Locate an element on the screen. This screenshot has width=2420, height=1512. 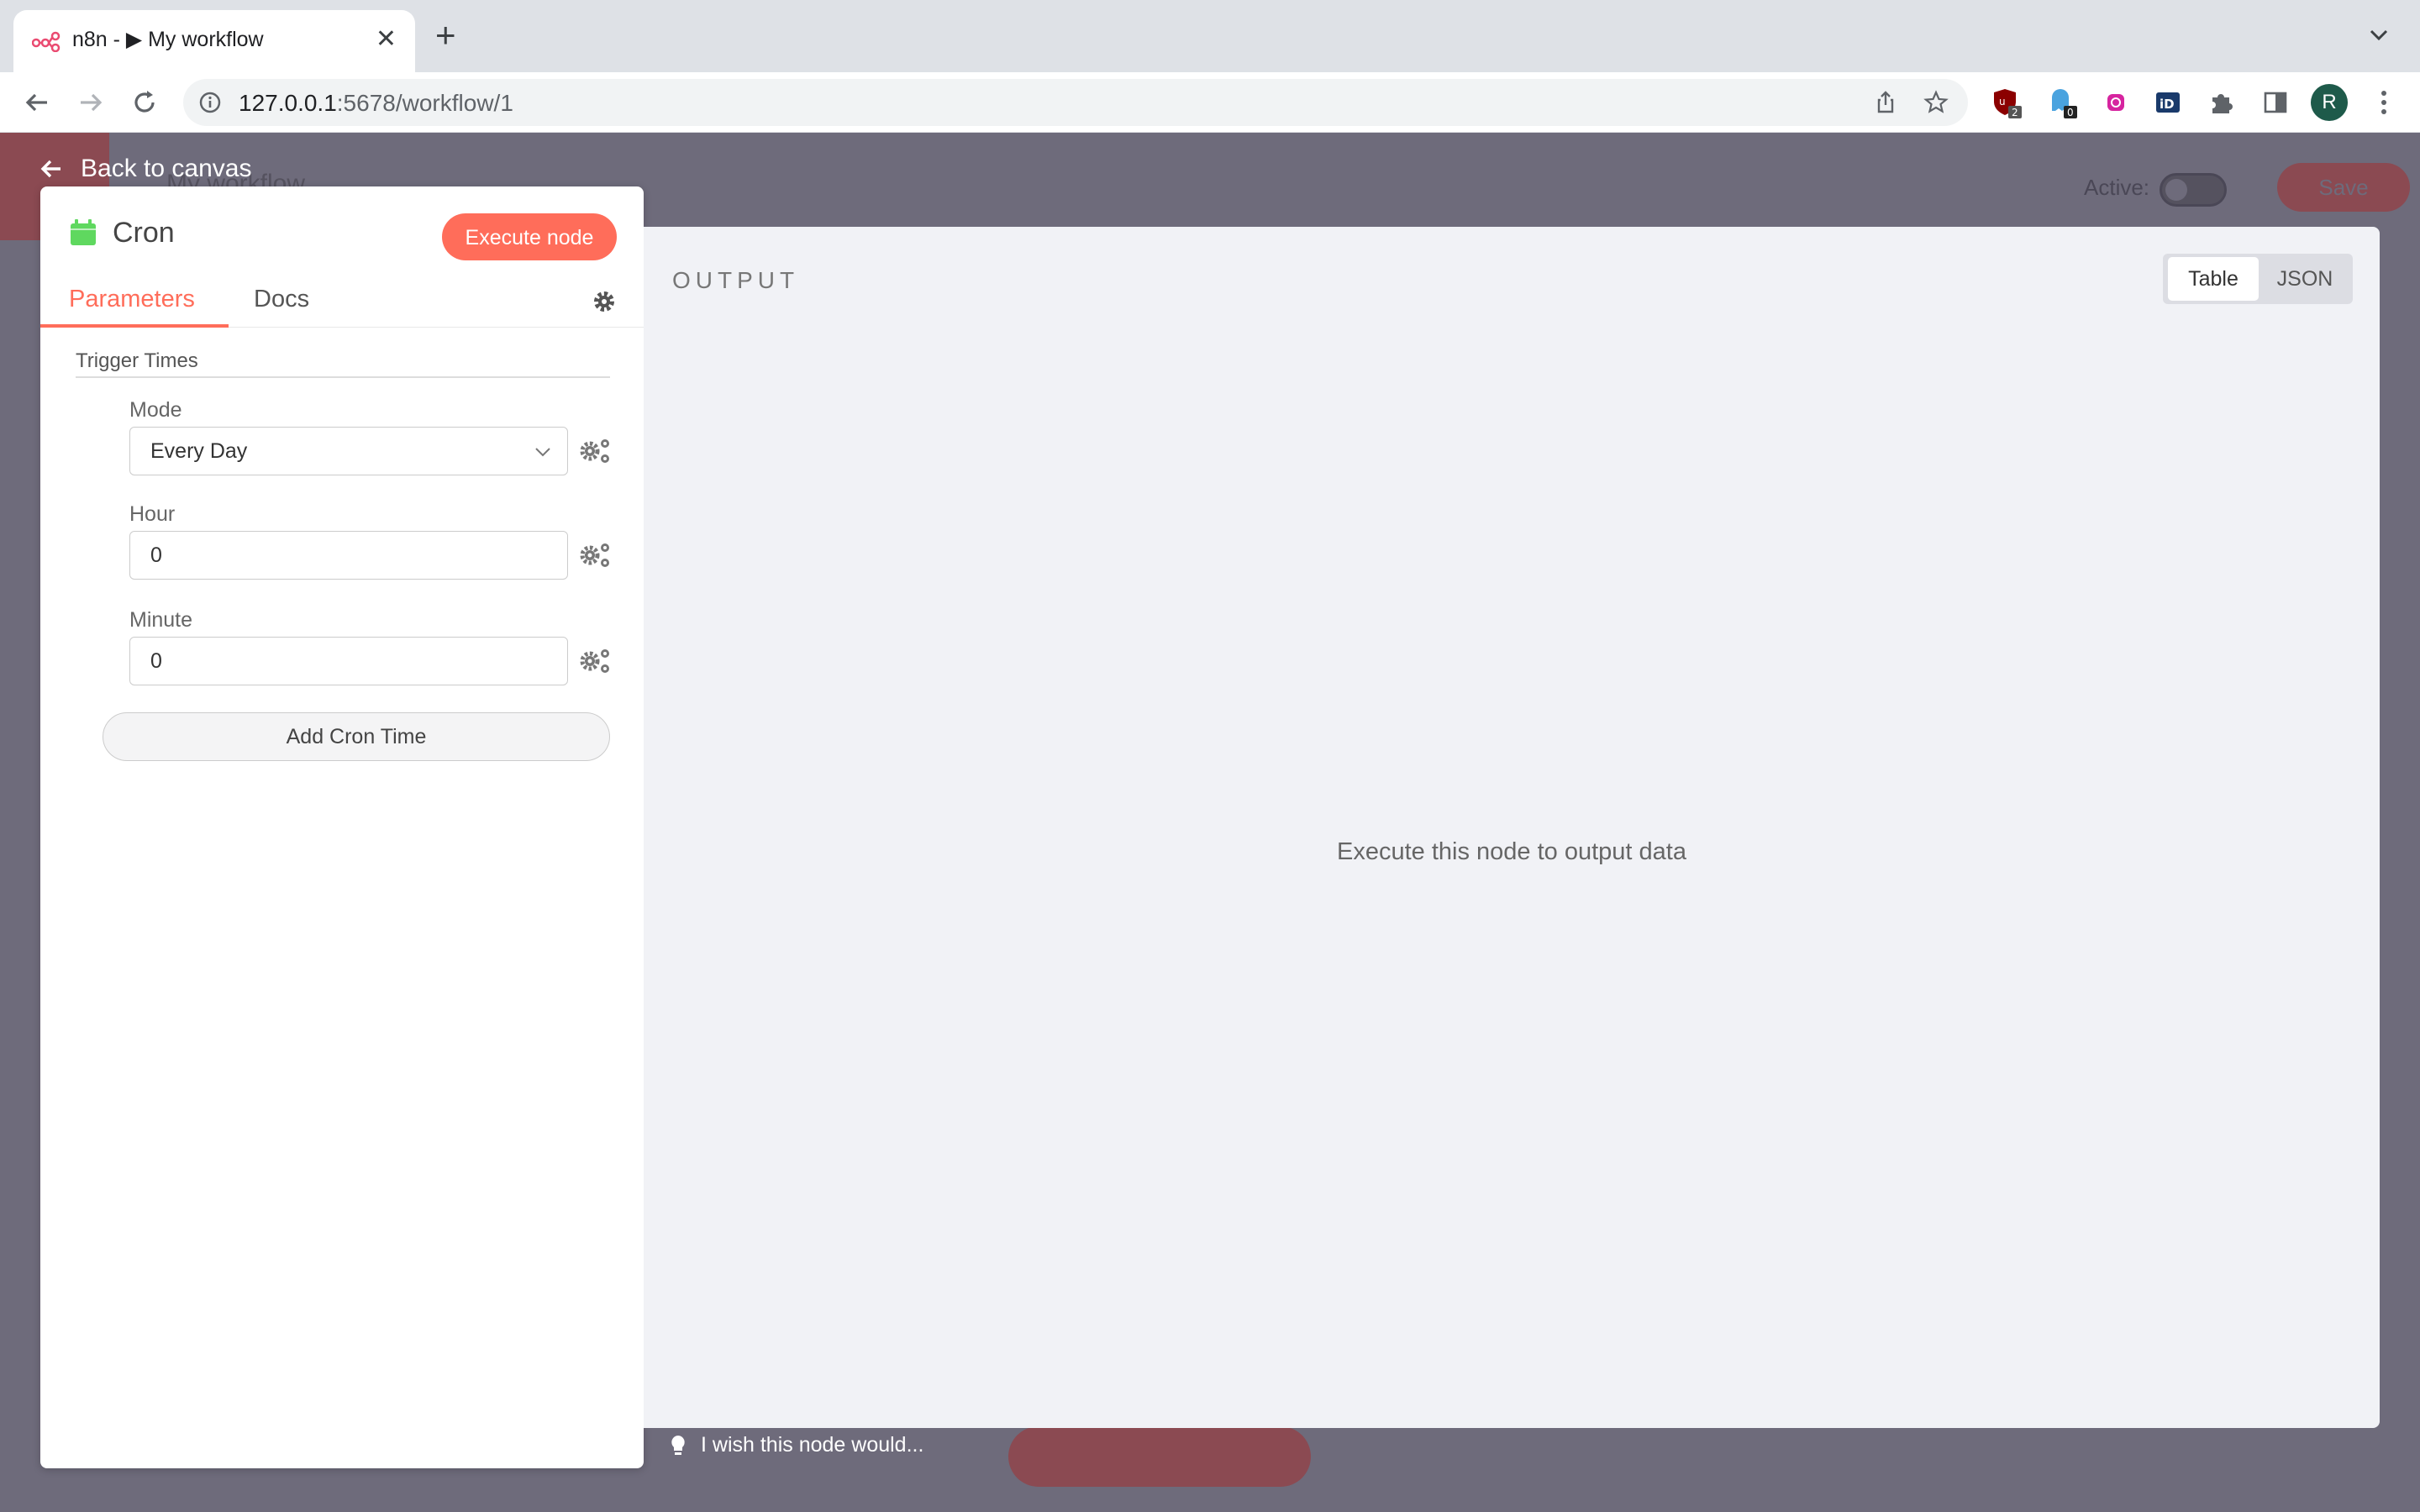
sidepanel-icon is located at coordinates (2275, 102).